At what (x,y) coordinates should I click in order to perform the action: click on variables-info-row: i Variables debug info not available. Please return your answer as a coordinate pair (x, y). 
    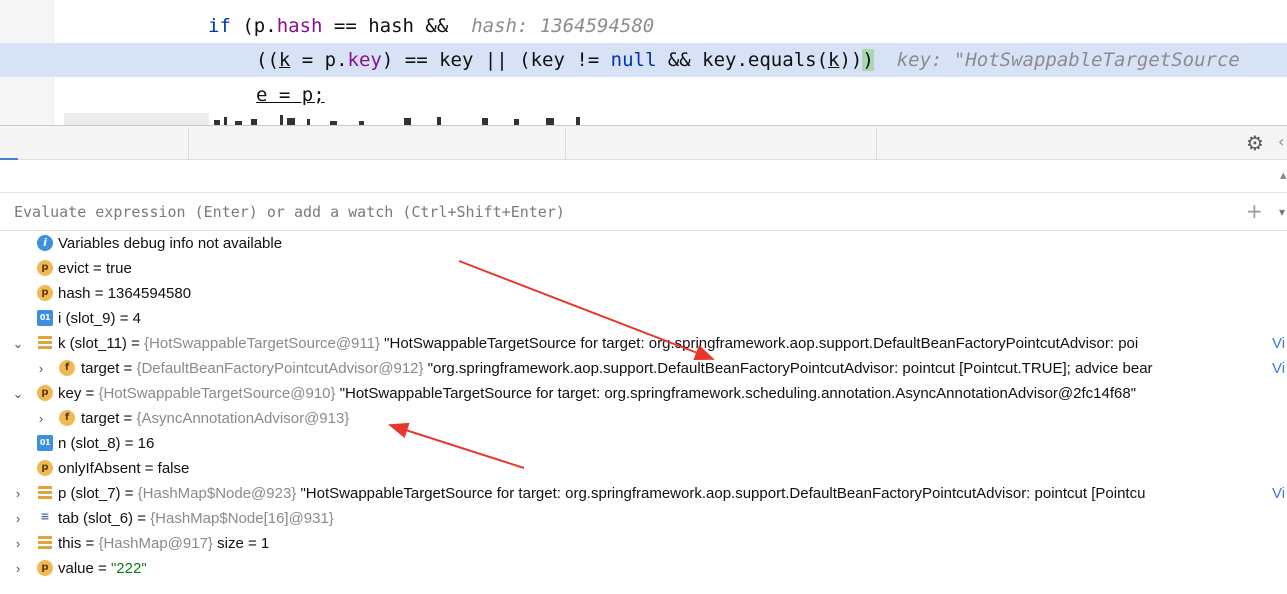
    Looking at the image, I should click on (643, 243).